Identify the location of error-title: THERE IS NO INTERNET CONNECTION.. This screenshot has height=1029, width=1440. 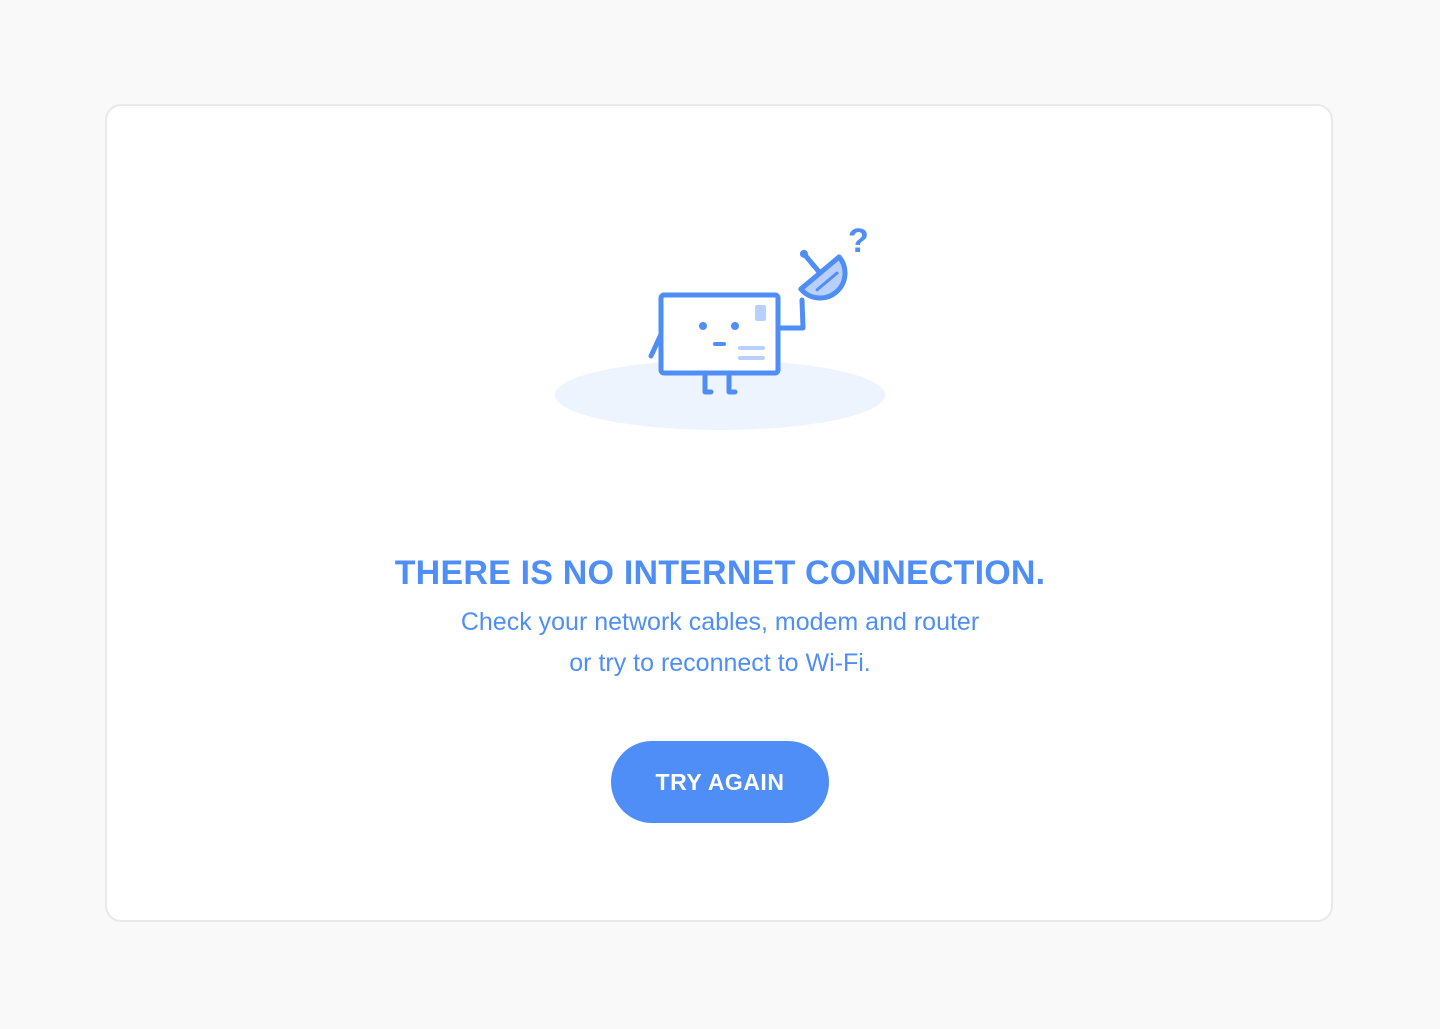
(720, 573).